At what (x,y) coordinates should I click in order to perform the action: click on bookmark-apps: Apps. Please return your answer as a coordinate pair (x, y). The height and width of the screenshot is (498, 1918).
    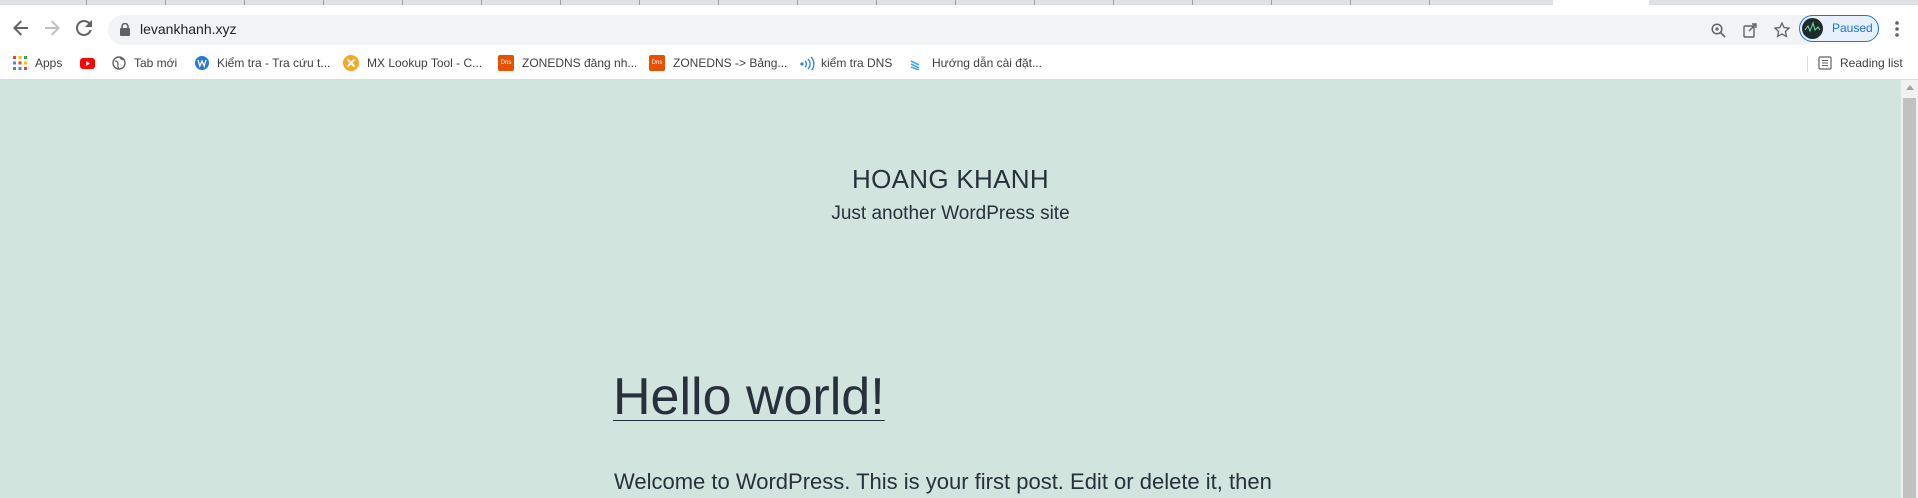
    Looking at the image, I should click on (37, 63).